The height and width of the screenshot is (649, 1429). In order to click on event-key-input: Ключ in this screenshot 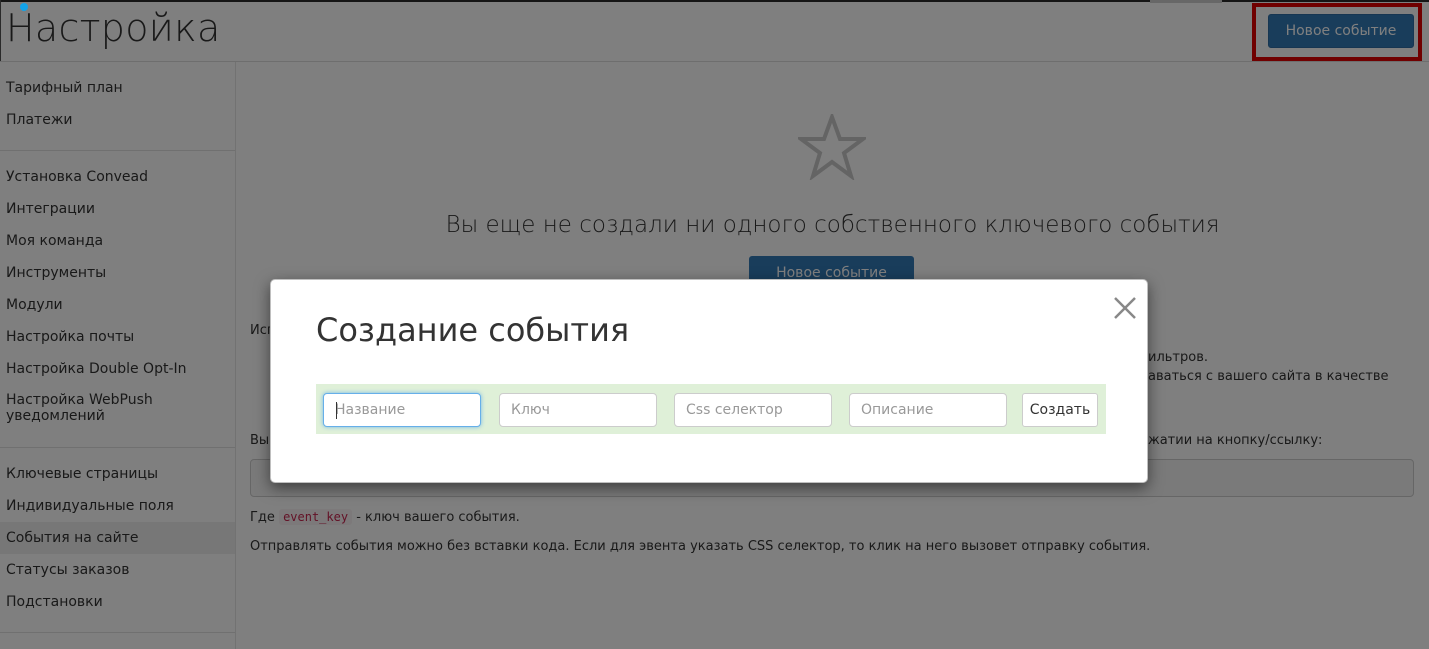, I will do `click(578, 410)`.